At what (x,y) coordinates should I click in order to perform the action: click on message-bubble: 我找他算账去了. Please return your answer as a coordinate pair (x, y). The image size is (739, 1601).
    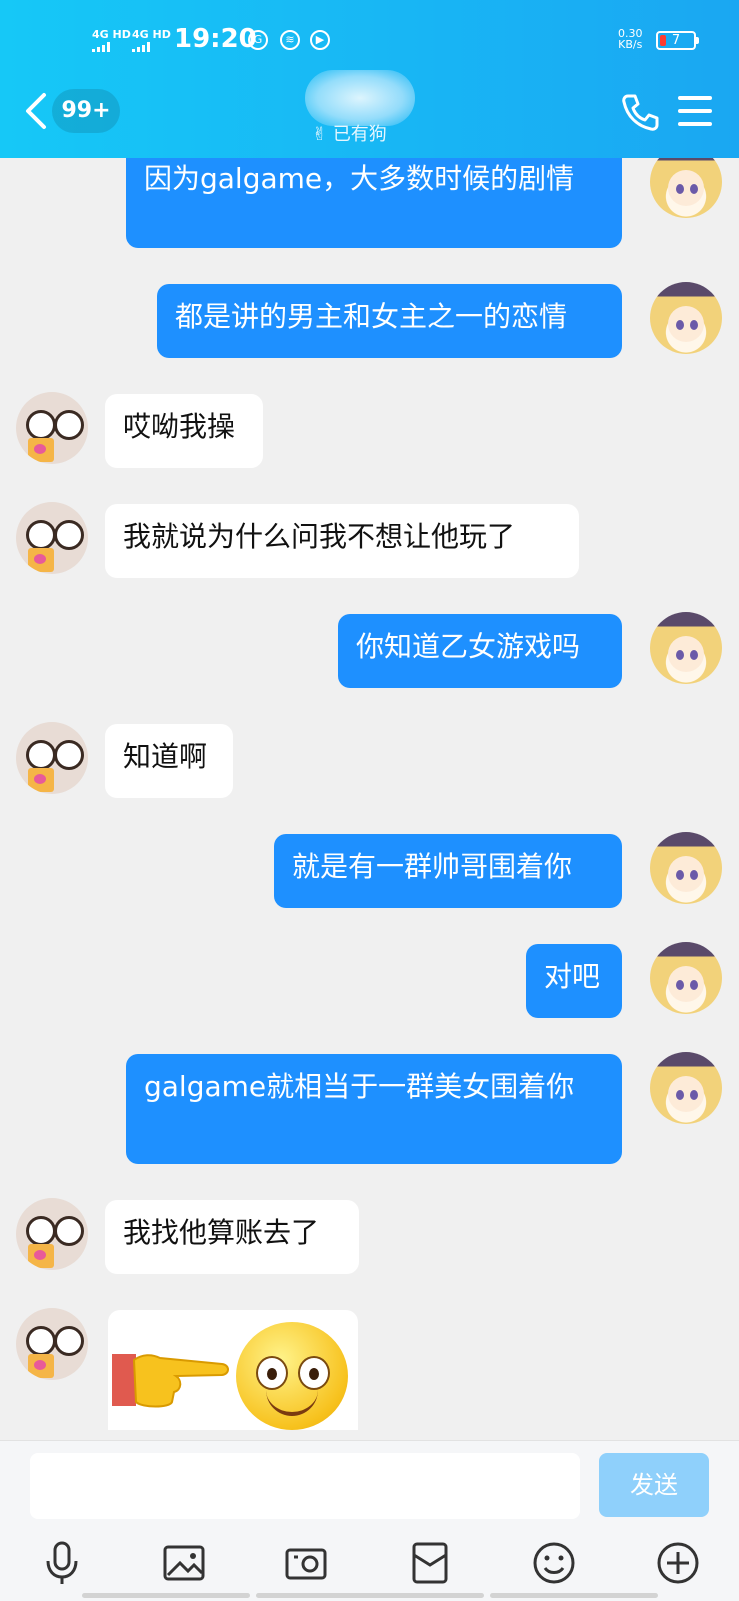
    Looking at the image, I should click on (232, 1237).